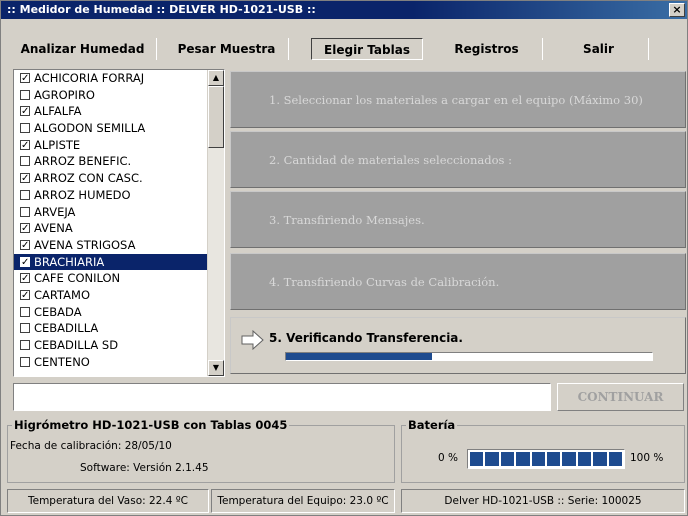 This screenshot has width=688, height=516. I want to click on list-item: ARROZ CON CASC., so click(119, 179).